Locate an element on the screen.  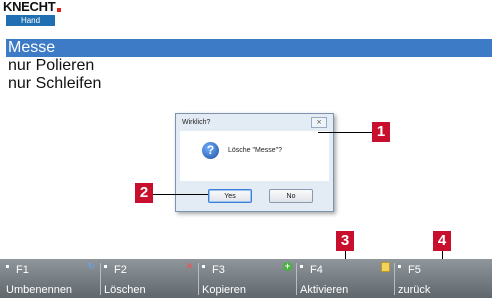
fkey-f3: F3 + Kopieren is located at coordinates (247, 278).